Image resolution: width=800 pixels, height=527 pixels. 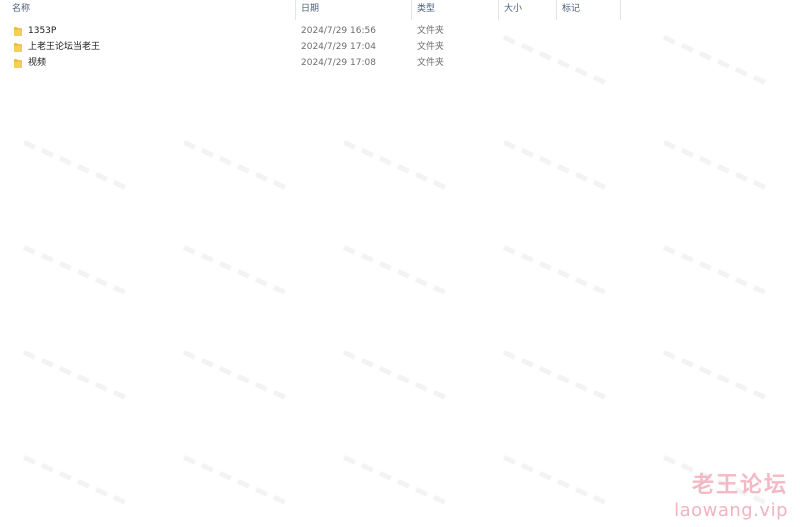 I want to click on file-row: 1353P 2024/7/29 16:56 文件夹, so click(x=314, y=31).